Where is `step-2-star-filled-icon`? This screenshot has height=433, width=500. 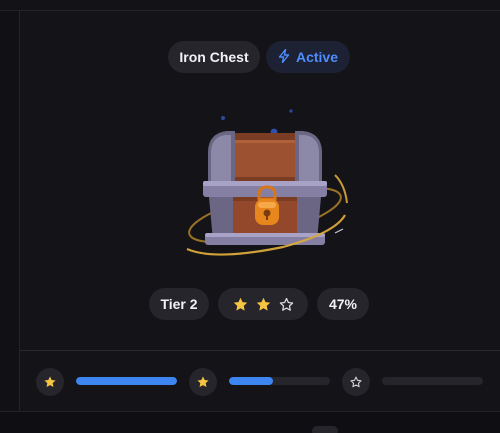 step-2-star-filled-icon is located at coordinates (203, 382).